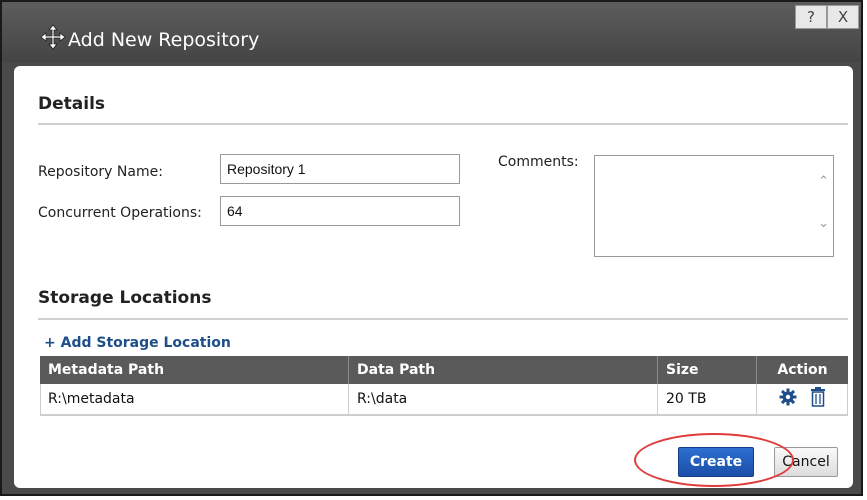 The width and height of the screenshot is (867, 500). What do you see at coordinates (714, 460) in the screenshot?
I see `highlight-annotation` at bounding box center [714, 460].